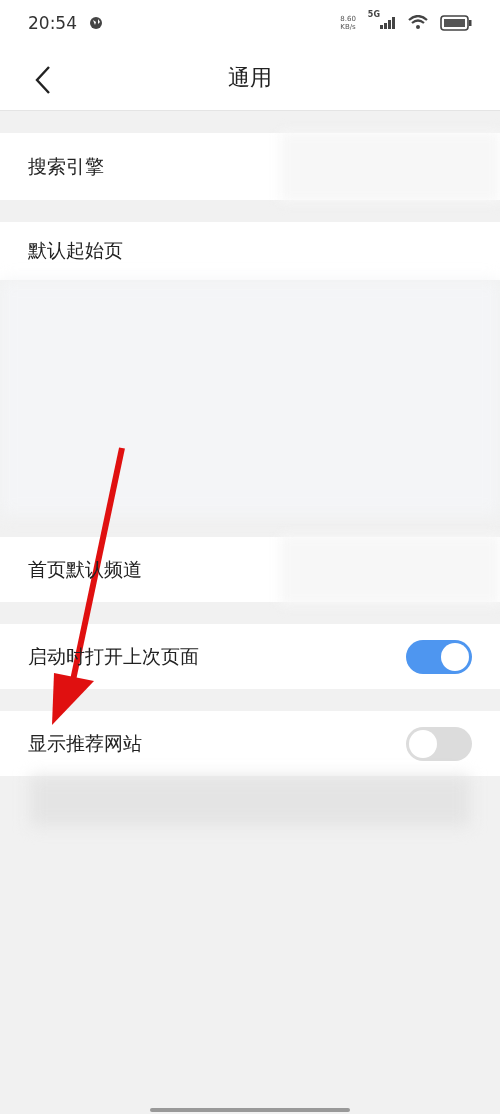  What do you see at coordinates (456, 22) in the screenshot?
I see `battery-icon` at bounding box center [456, 22].